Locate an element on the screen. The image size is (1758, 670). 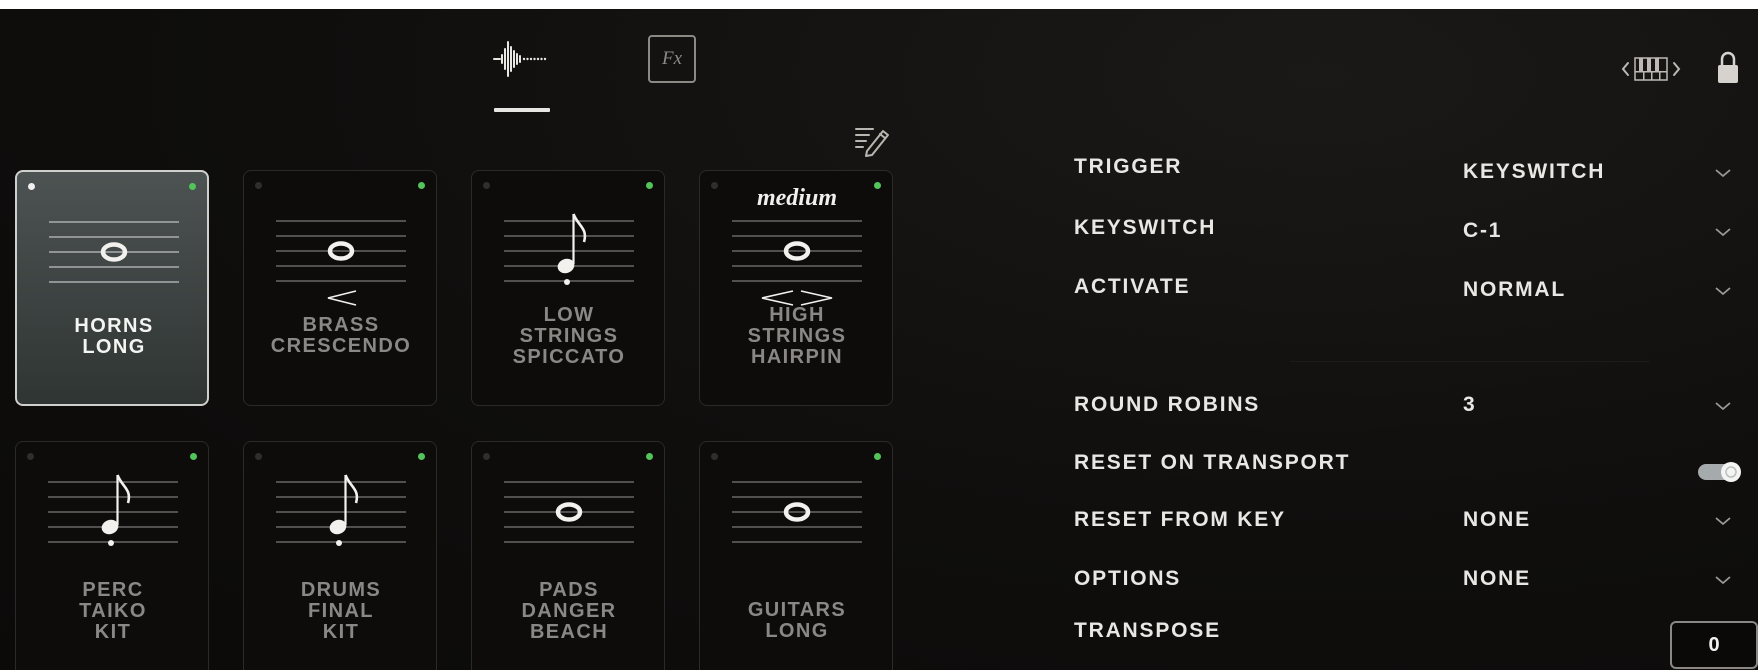
lock-icon is located at coordinates (1728, 67).